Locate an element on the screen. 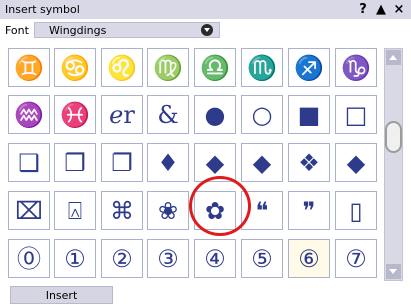 This screenshot has width=411, height=307. scrollbar-thumb is located at coordinates (393, 137).